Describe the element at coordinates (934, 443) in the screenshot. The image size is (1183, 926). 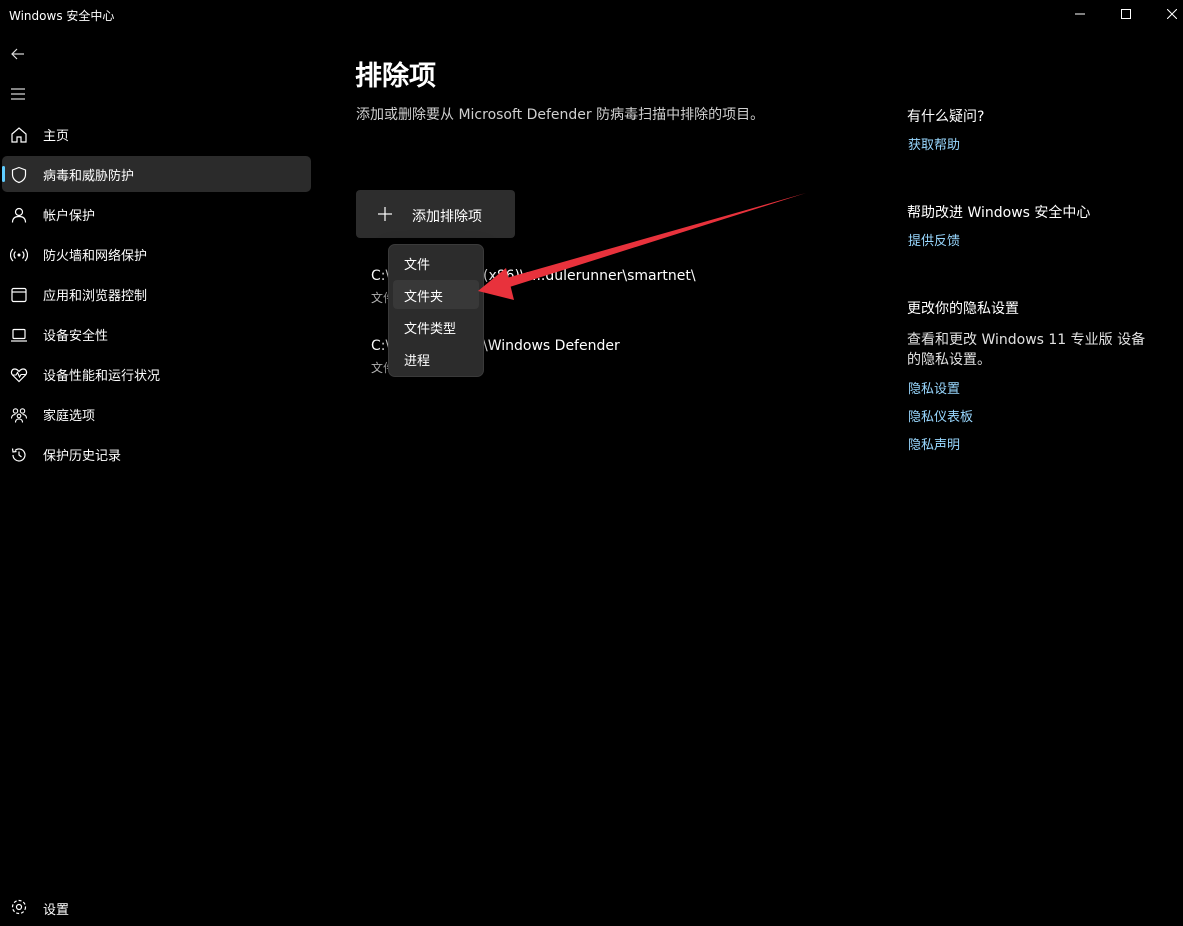
I see `privacy-statement-link: 隐私声明` at that location.